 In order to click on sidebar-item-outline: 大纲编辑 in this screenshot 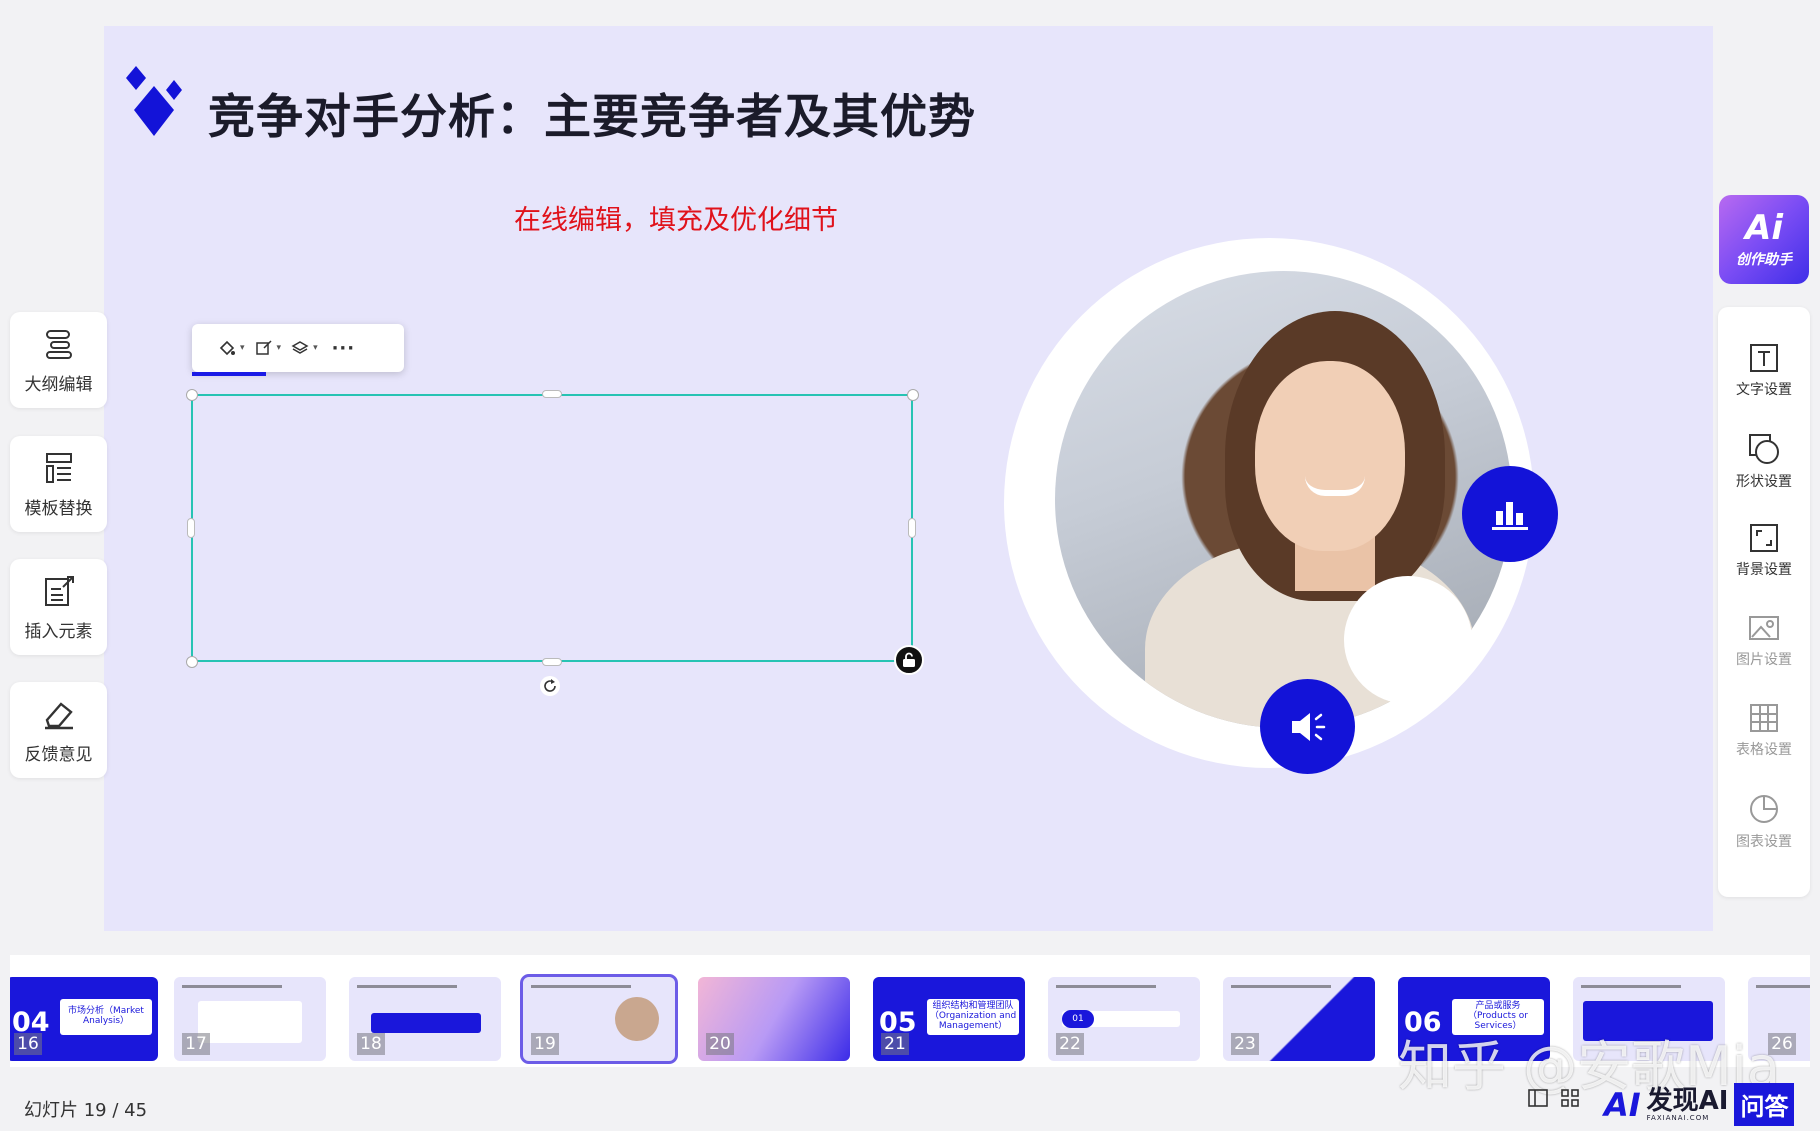, I will do `click(58, 360)`.